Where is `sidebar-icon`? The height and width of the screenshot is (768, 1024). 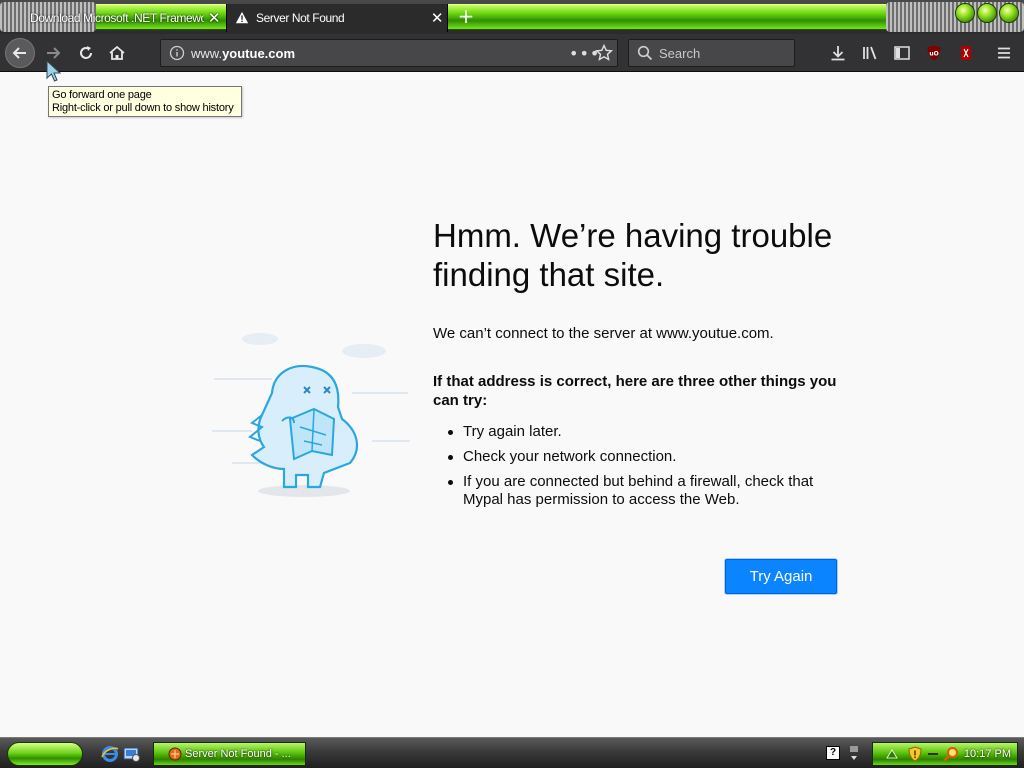
sidebar-icon is located at coordinates (902, 53).